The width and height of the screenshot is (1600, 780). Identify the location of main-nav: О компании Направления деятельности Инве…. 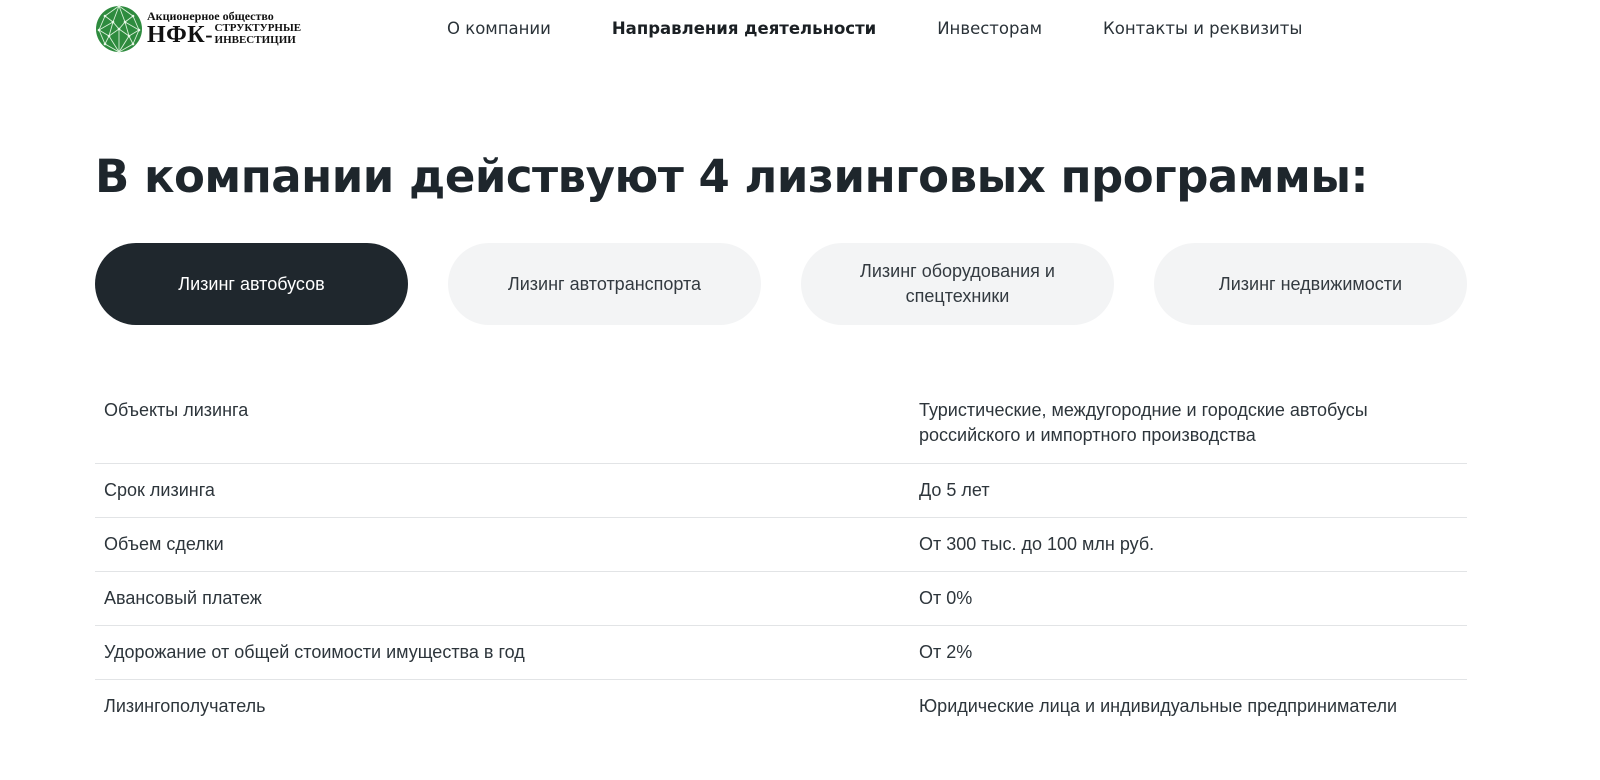
(905, 28).